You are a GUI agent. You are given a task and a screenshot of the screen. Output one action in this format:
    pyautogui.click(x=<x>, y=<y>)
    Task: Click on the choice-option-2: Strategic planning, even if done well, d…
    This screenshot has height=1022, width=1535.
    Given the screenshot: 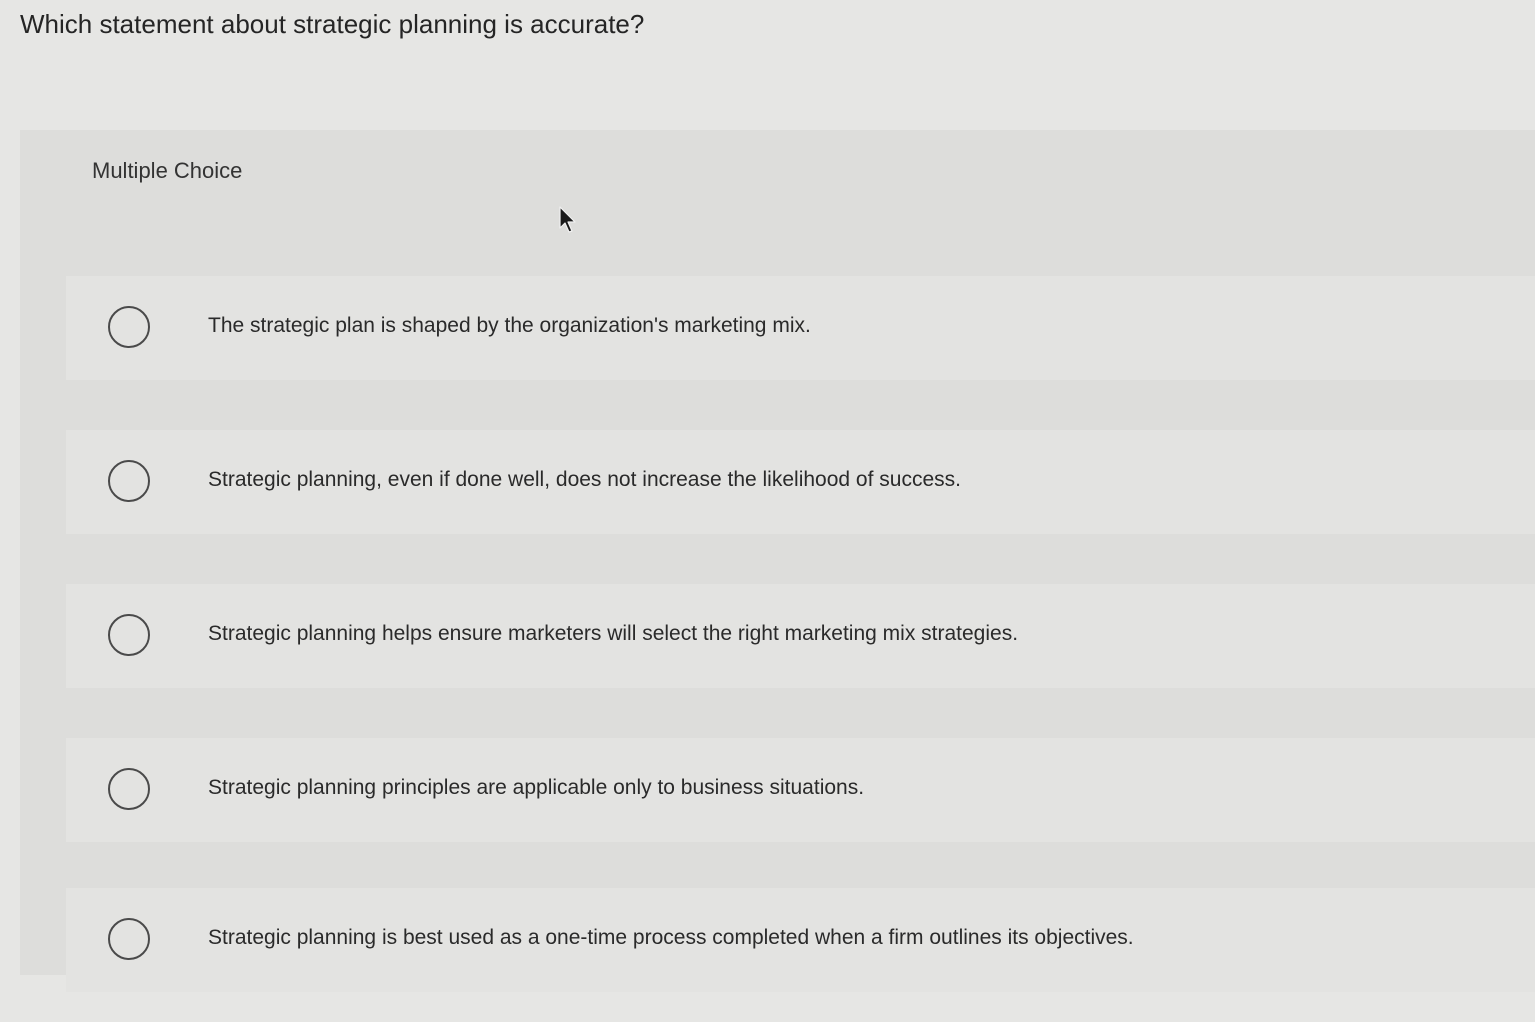 What is the action you would take?
    pyautogui.click(x=800, y=482)
    